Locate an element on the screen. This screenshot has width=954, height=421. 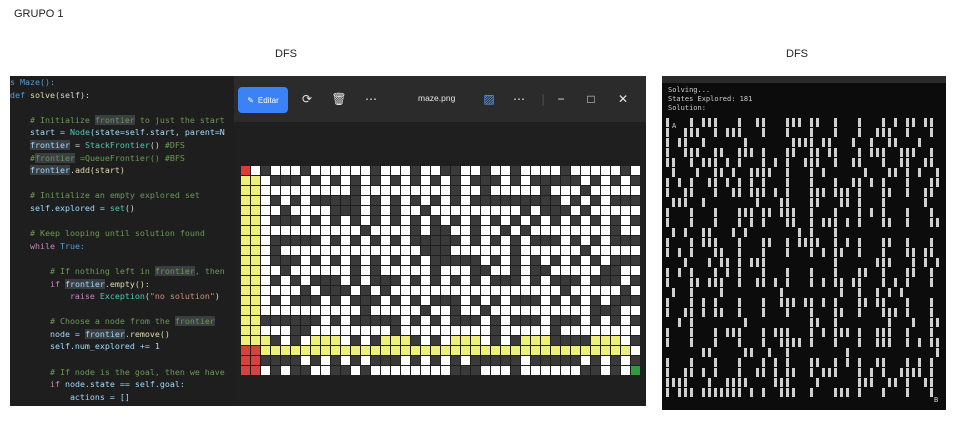
edit-button: ✎ Editar is located at coordinates (263, 100).